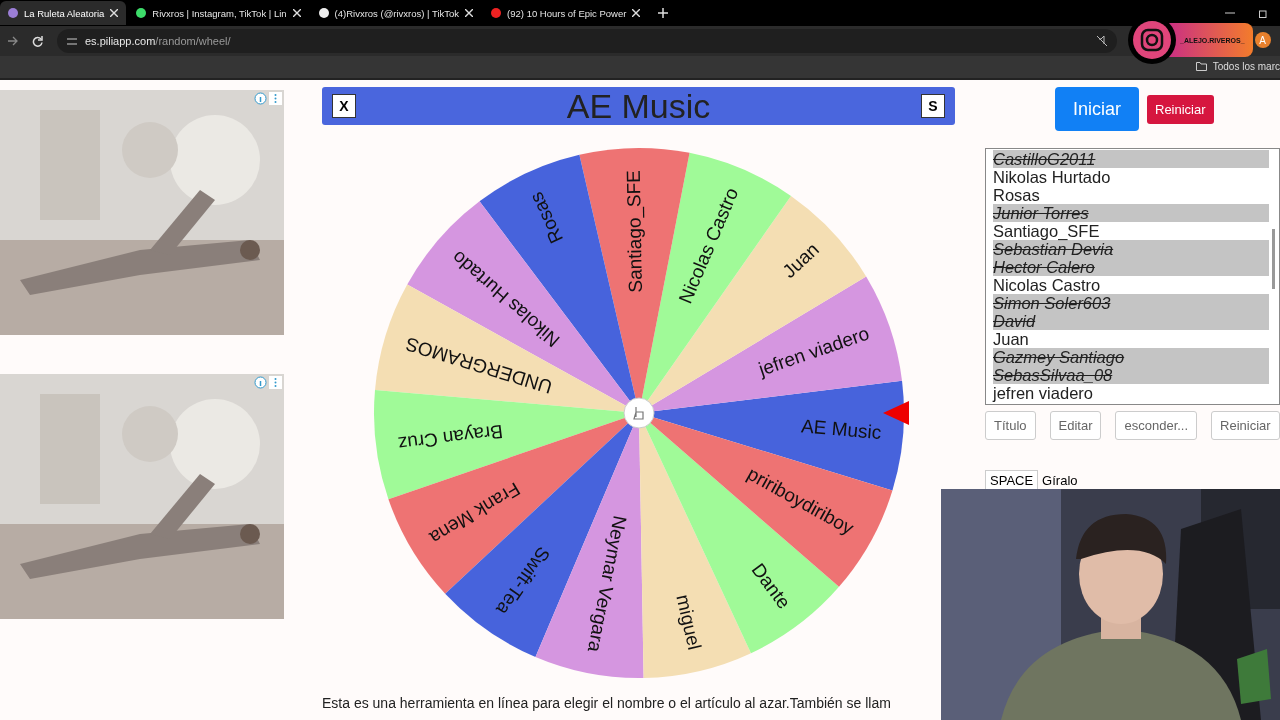 The width and height of the screenshot is (1280, 720). What do you see at coordinates (1131, 357) in the screenshot?
I see `entry-item: Gazmey Santiago` at bounding box center [1131, 357].